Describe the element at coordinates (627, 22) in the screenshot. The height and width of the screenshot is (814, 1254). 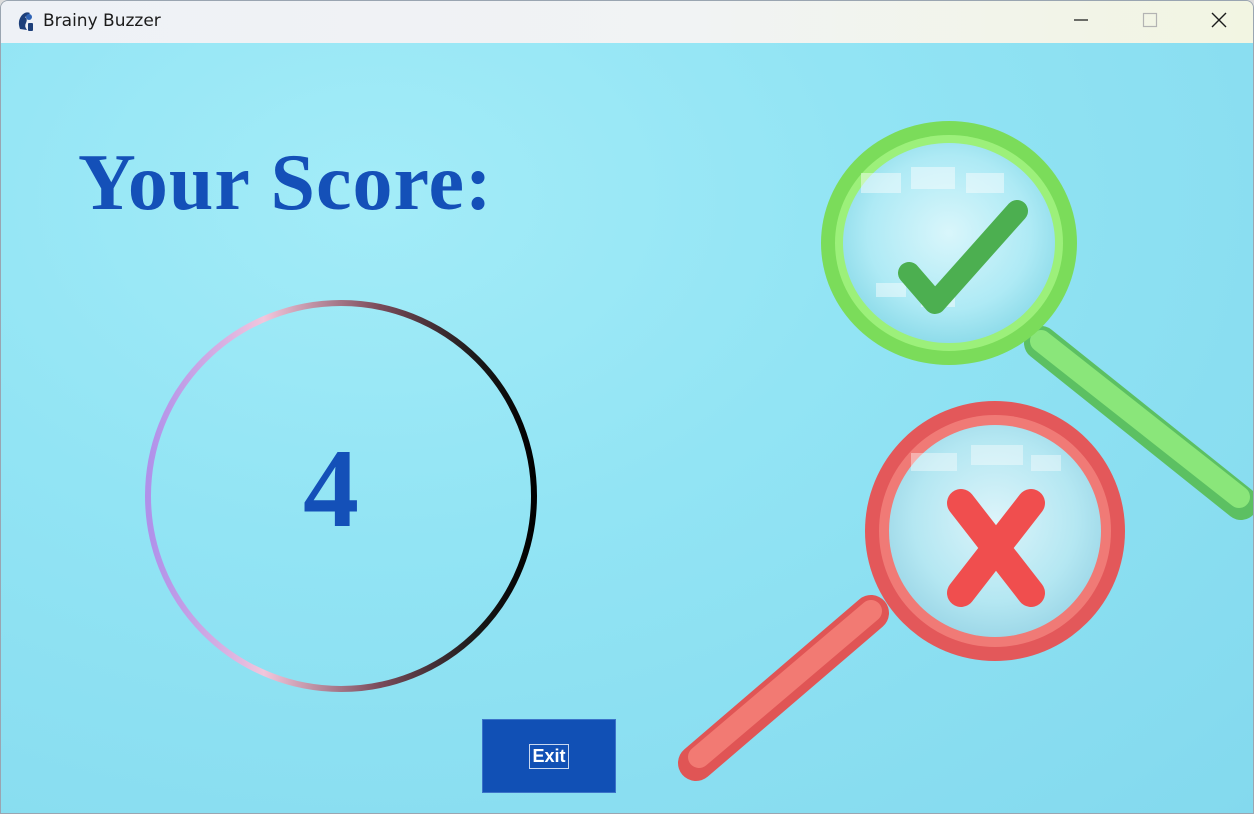
I see `title-bar: Brainy Buzzer` at that location.